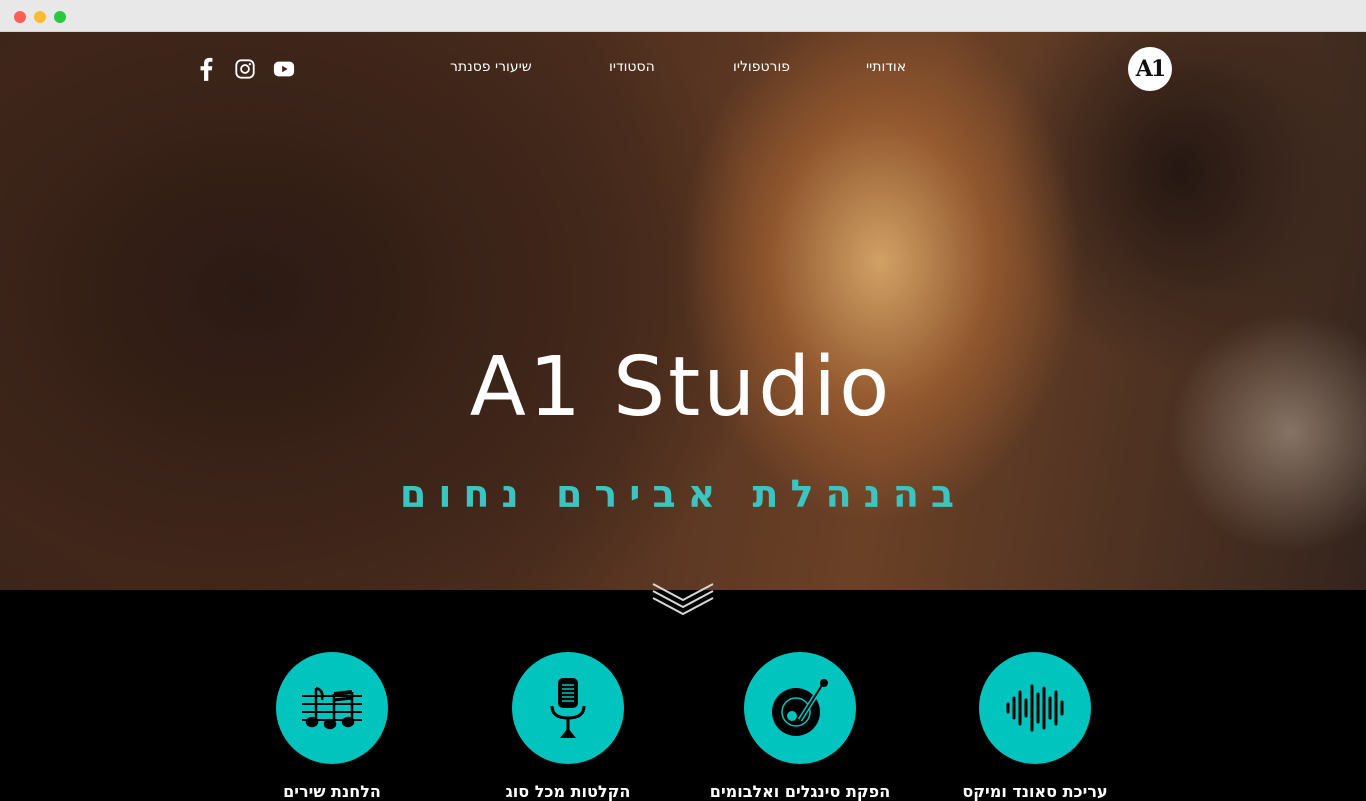  I want to click on browser-chrome, so click(683, 16).